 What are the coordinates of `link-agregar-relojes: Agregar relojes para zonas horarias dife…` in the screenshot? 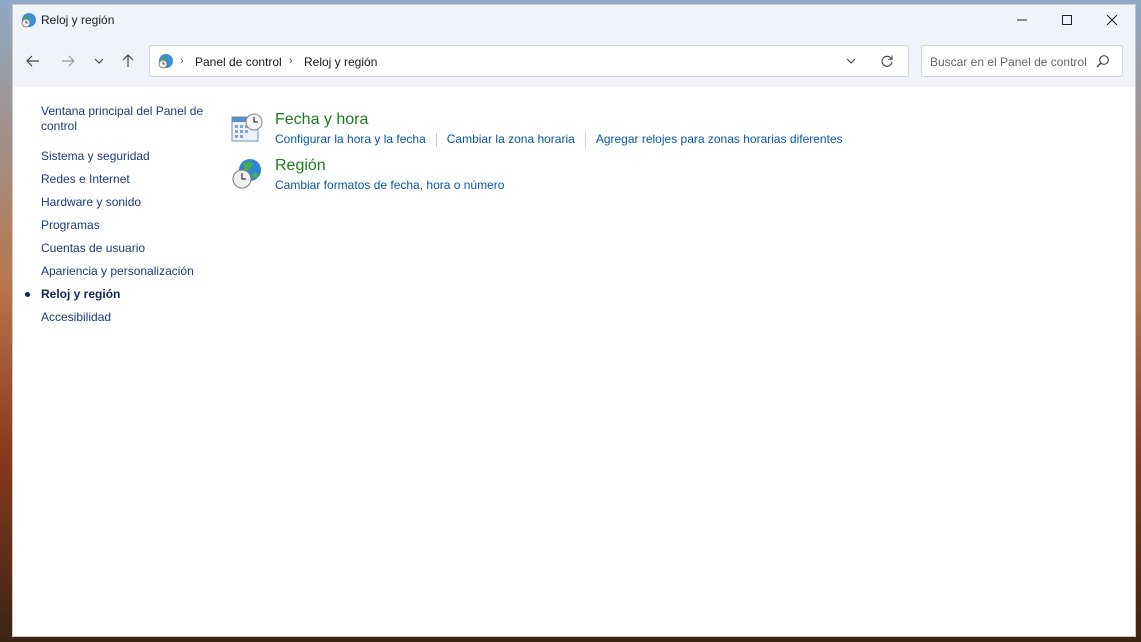 It's located at (719, 139).